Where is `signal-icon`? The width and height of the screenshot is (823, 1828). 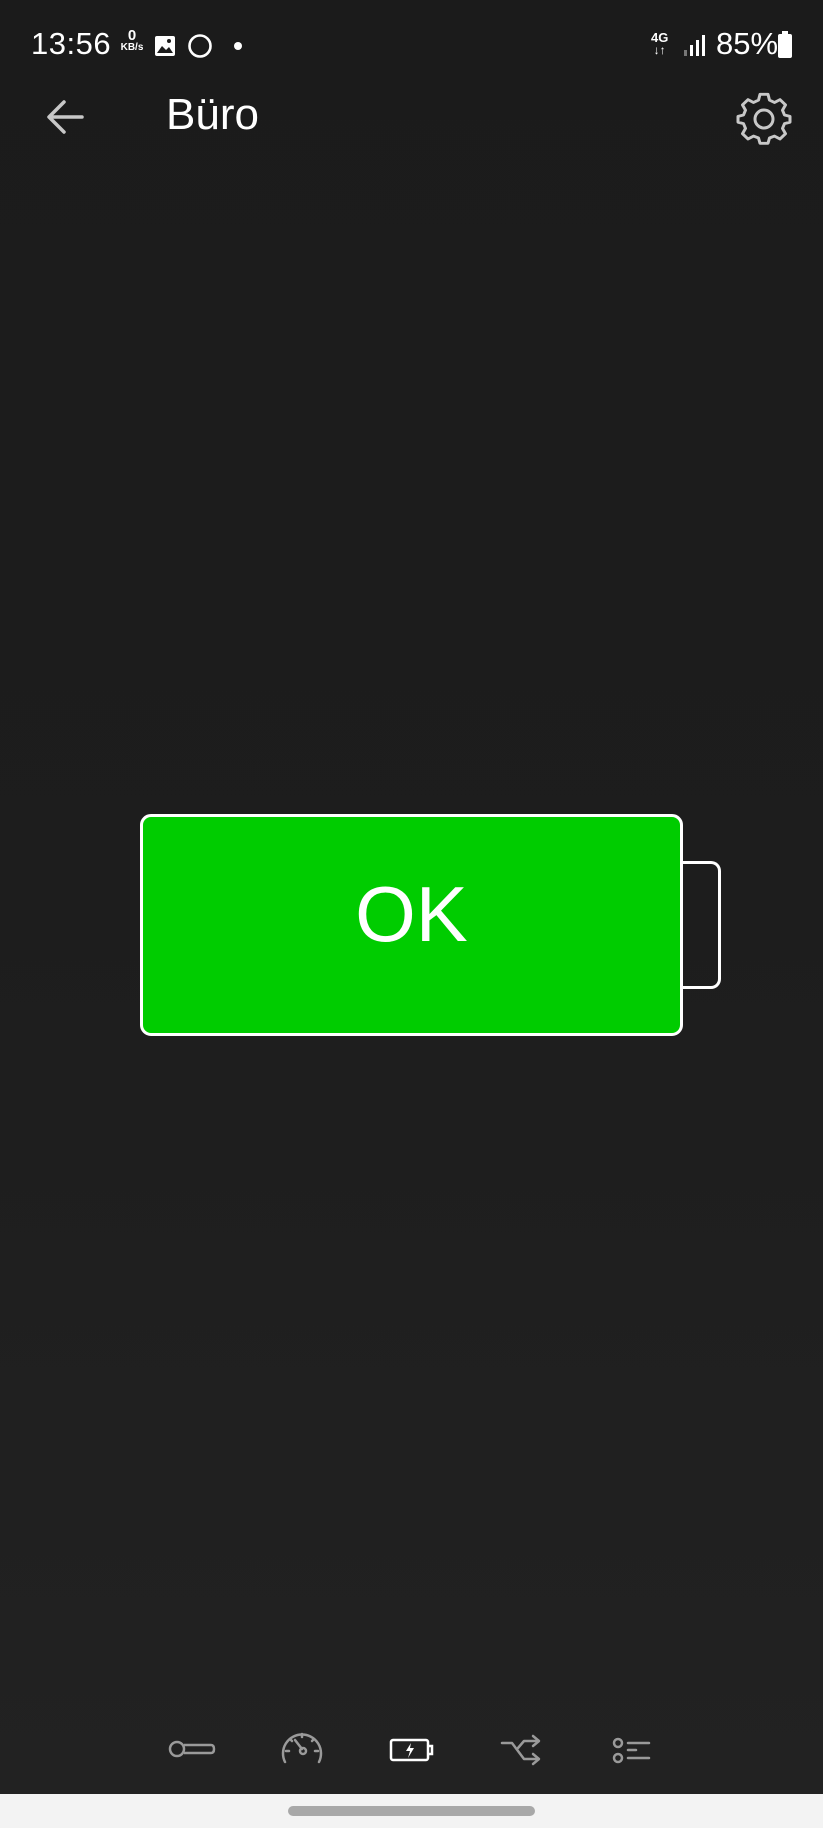 signal-icon is located at coordinates (694, 45).